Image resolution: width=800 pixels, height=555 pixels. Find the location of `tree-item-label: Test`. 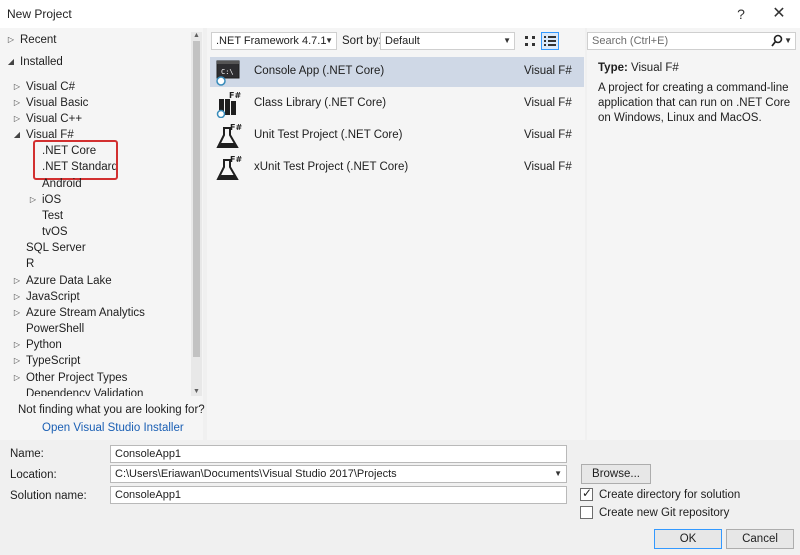

tree-item-label: Test is located at coordinates (53, 216).